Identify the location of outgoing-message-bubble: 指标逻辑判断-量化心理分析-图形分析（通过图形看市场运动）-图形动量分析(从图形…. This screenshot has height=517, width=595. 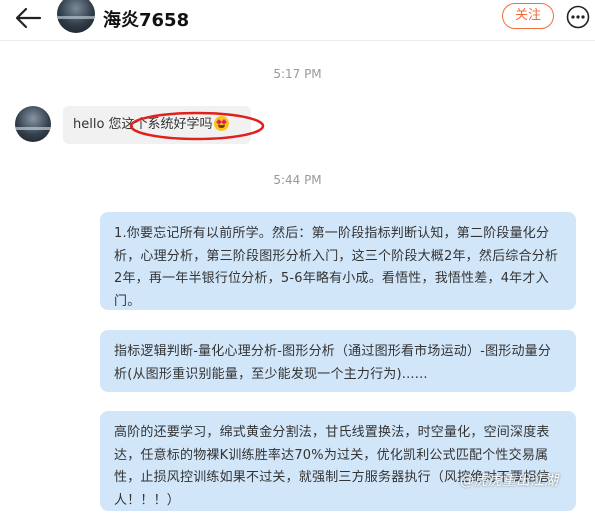
(338, 361).